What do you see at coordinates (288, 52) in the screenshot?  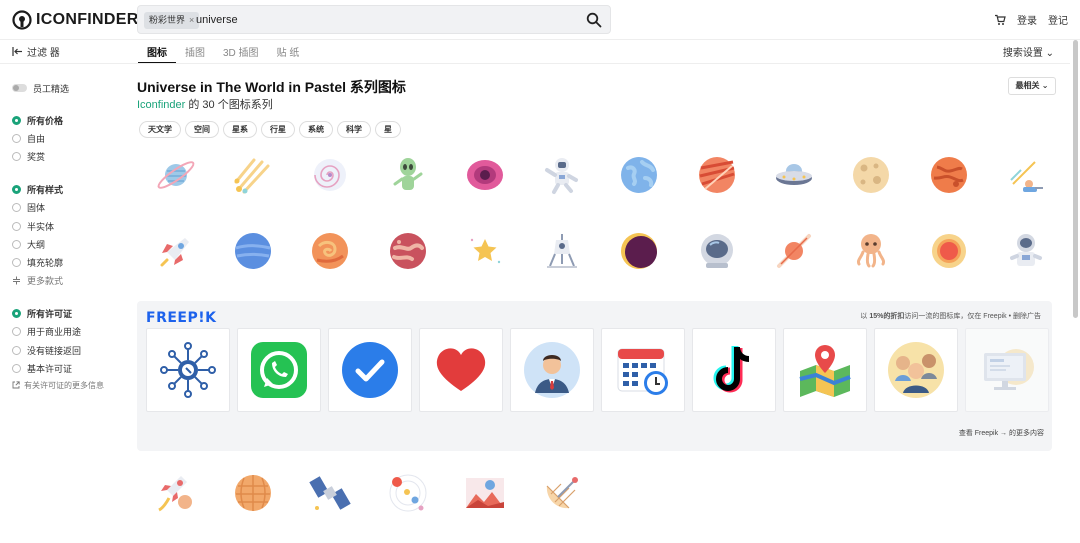 I see `tab-stickers: 贴 纸` at bounding box center [288, 52].